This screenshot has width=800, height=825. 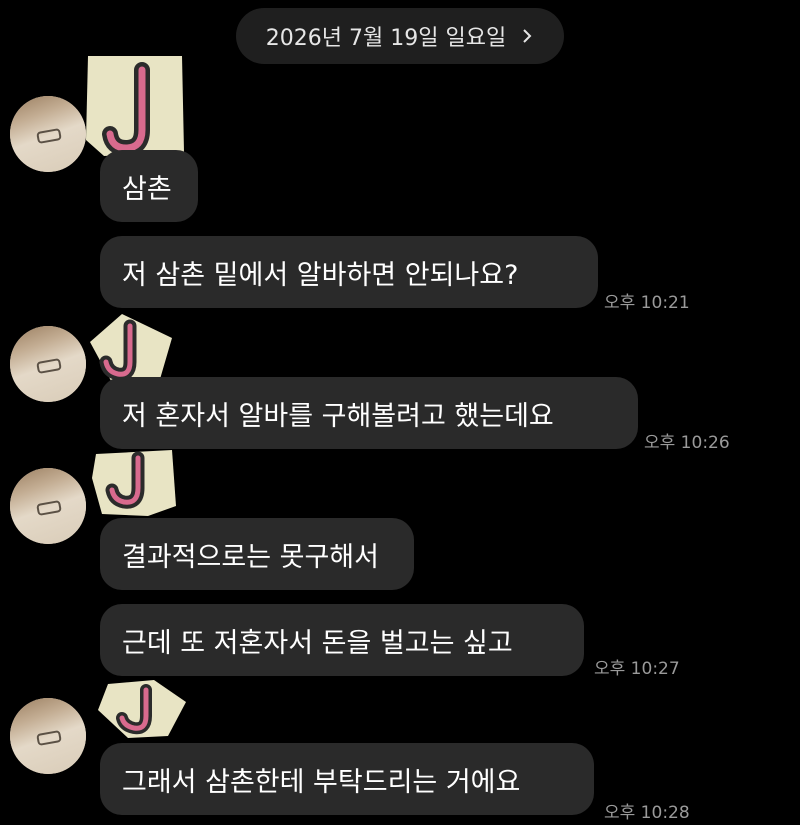 I want to click on date-label: 2026년 7월 19일 일요일, so click(x=386, y=38).